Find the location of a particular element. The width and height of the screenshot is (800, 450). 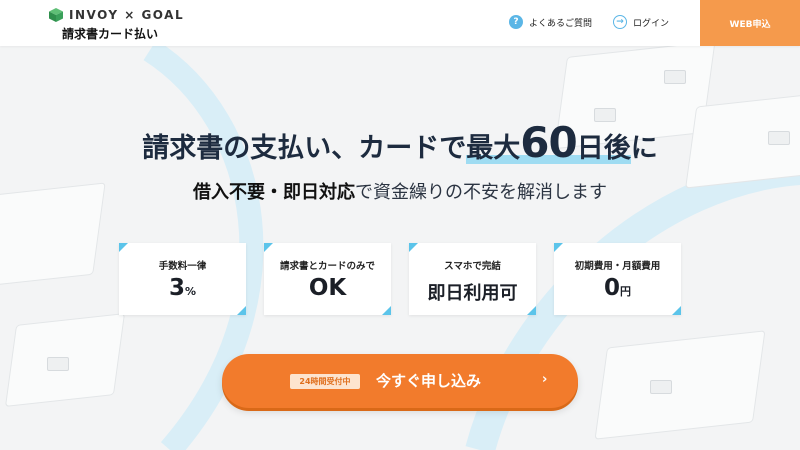

headline-number: 60 is located at coordinates (548, 142).